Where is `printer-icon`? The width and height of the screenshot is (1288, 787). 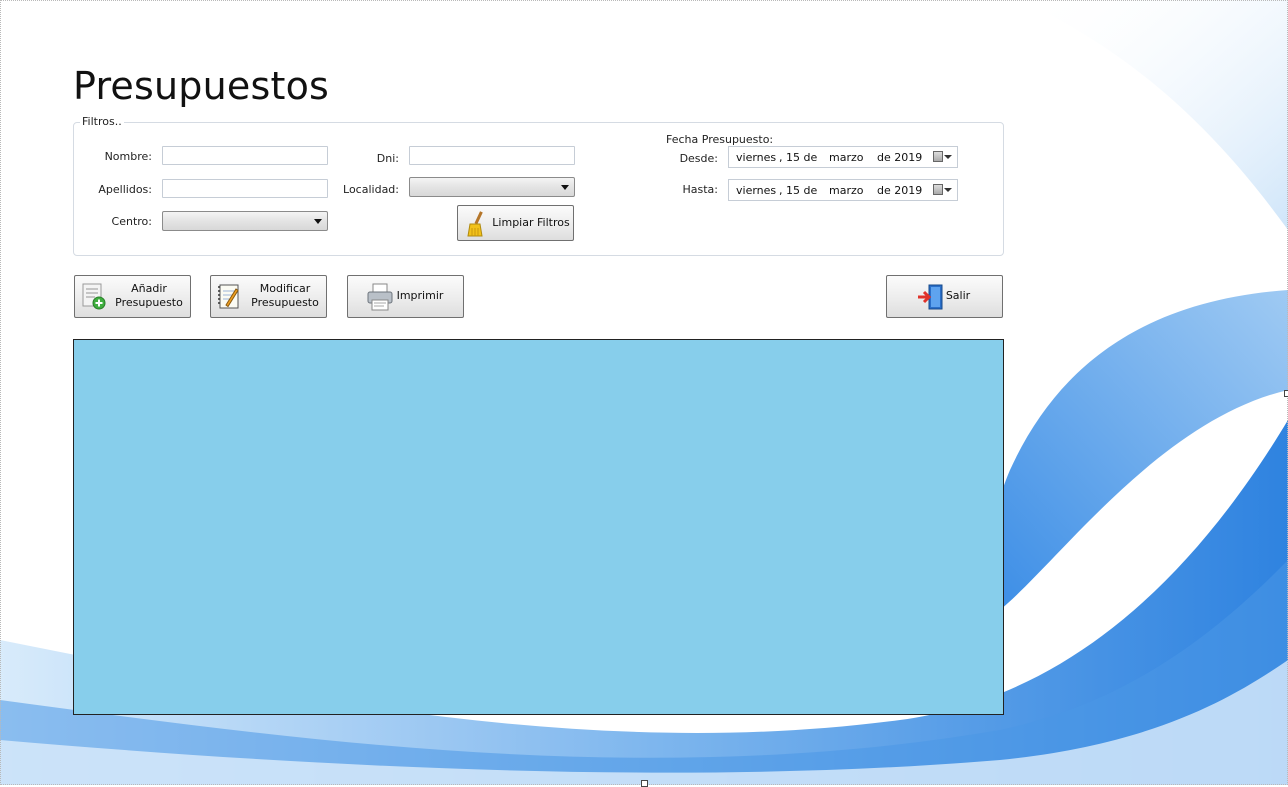 printer-icon is located at coordinates (380, 297).